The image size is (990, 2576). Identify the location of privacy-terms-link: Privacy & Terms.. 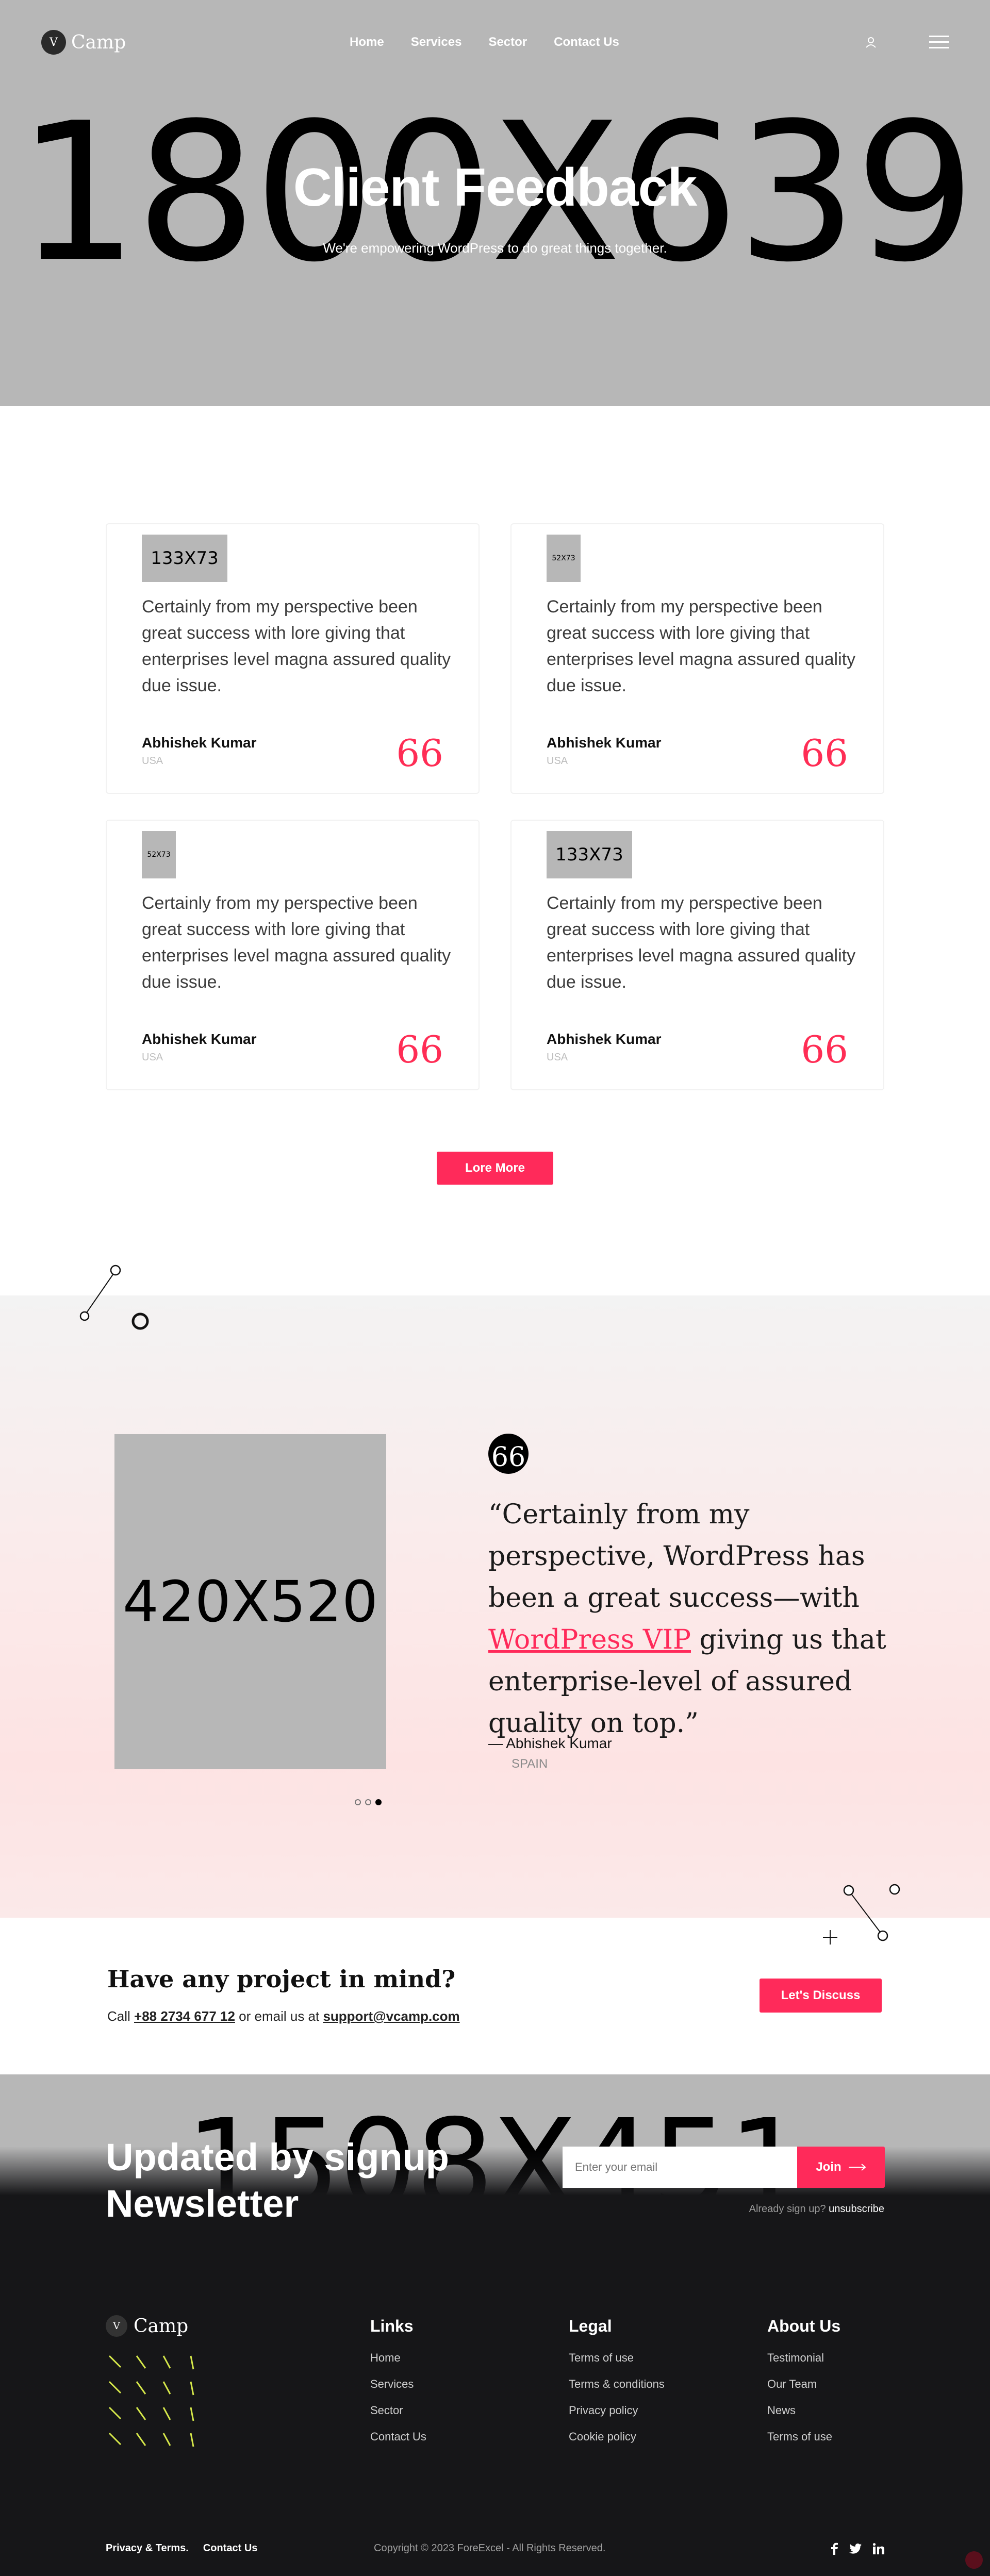
(147, 2548).